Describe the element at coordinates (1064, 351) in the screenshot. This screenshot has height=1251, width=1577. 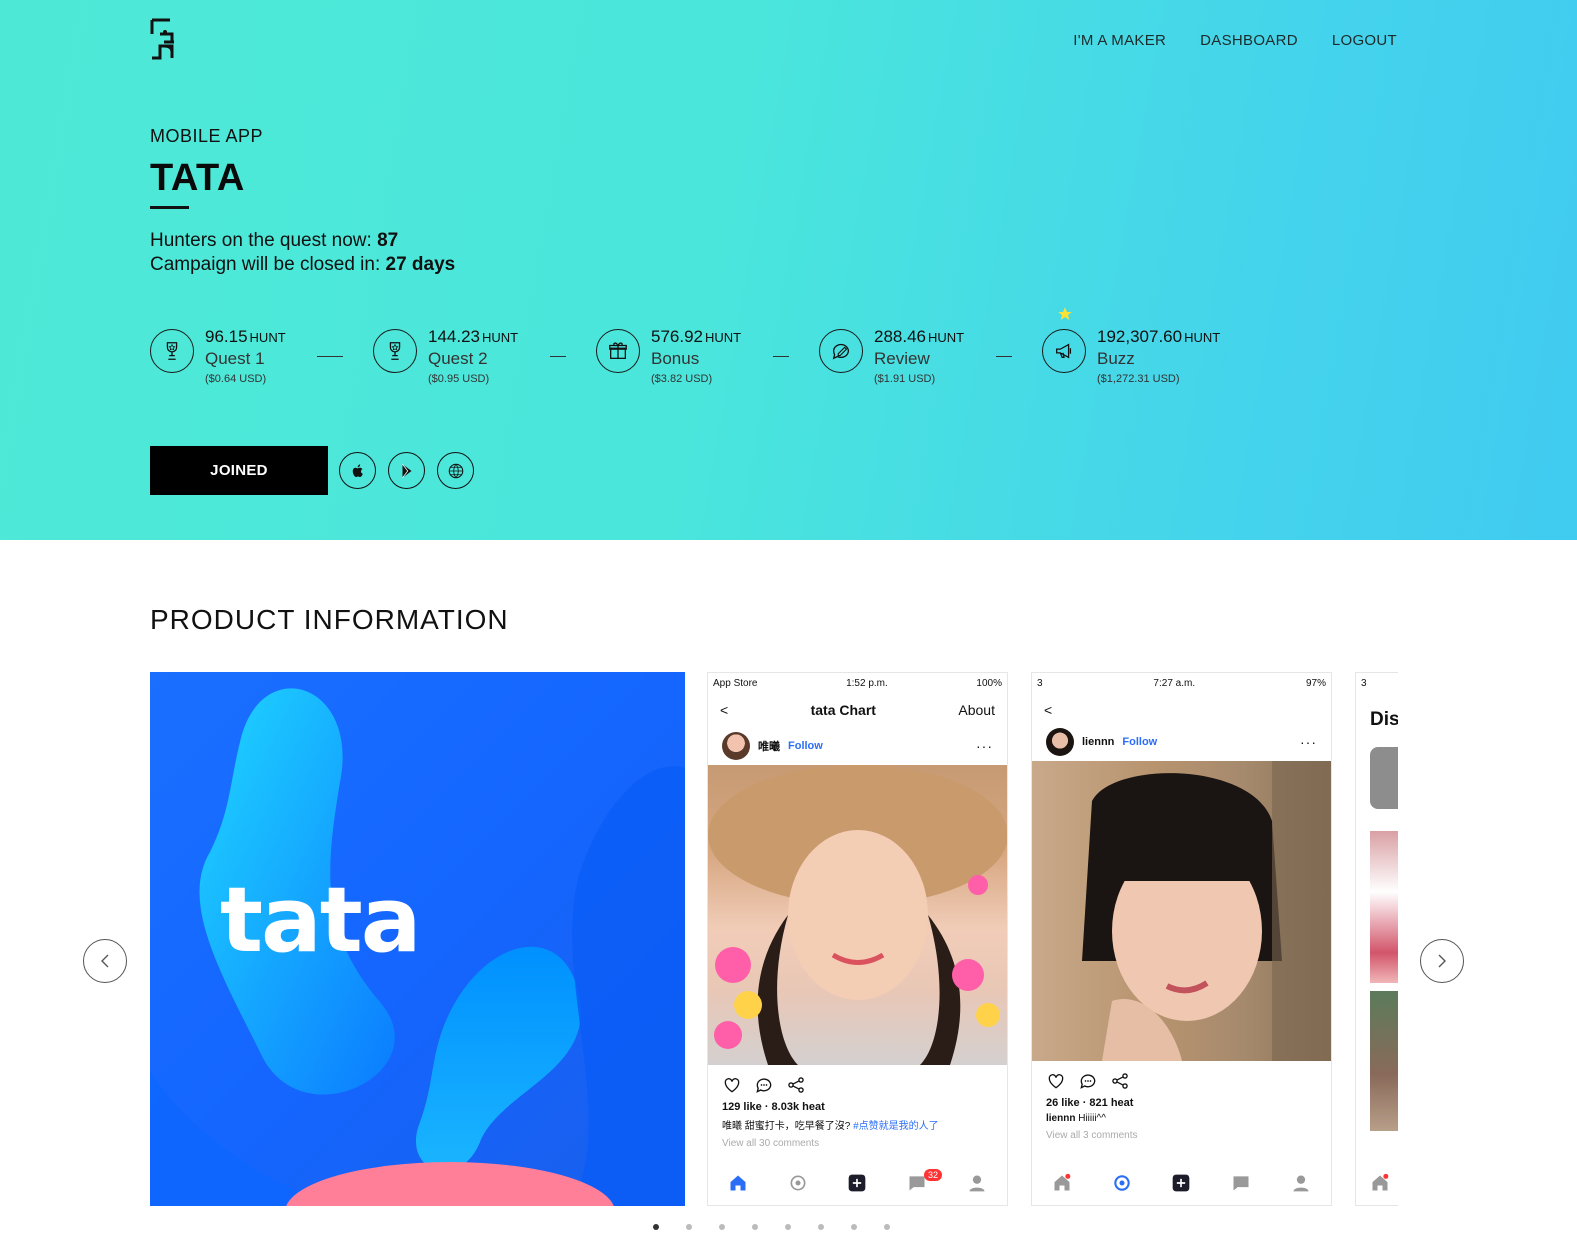
I see `megaphone-icon` at that location.